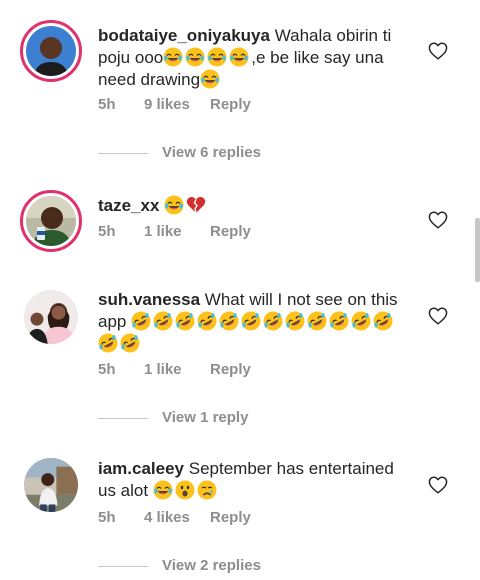  I want to click on comment-meta: 5h 9 likes Reply, so click(174, 104).